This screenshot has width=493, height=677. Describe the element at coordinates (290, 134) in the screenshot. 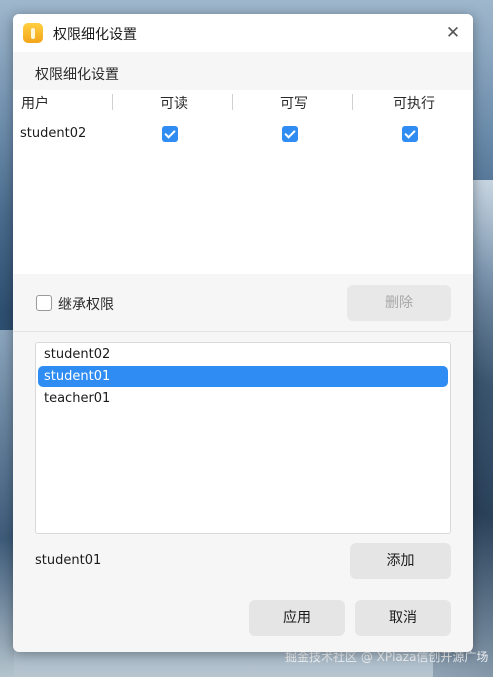

I see `write-checkbox` at that location.